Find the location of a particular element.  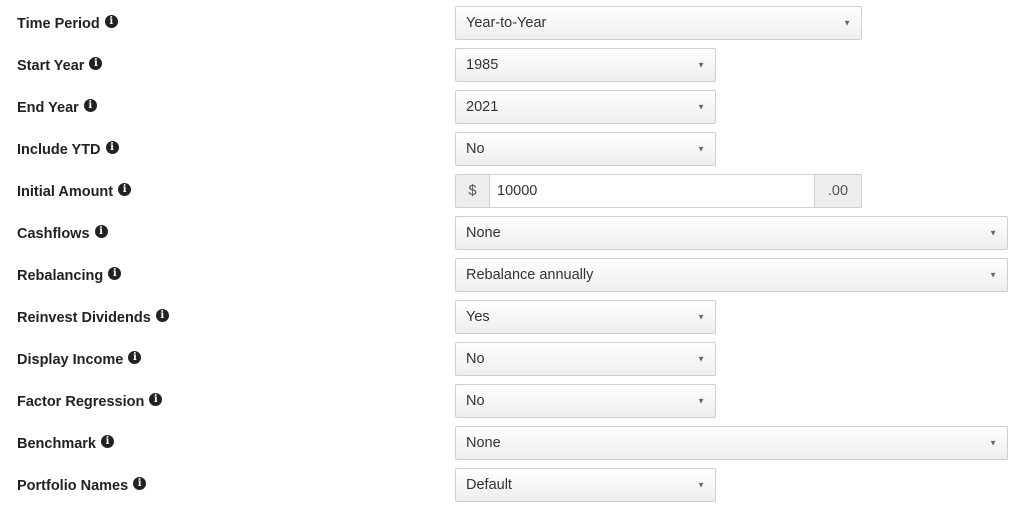

row-end-year: End Year i 2021 ▼ is located at coordinates (512, 108).